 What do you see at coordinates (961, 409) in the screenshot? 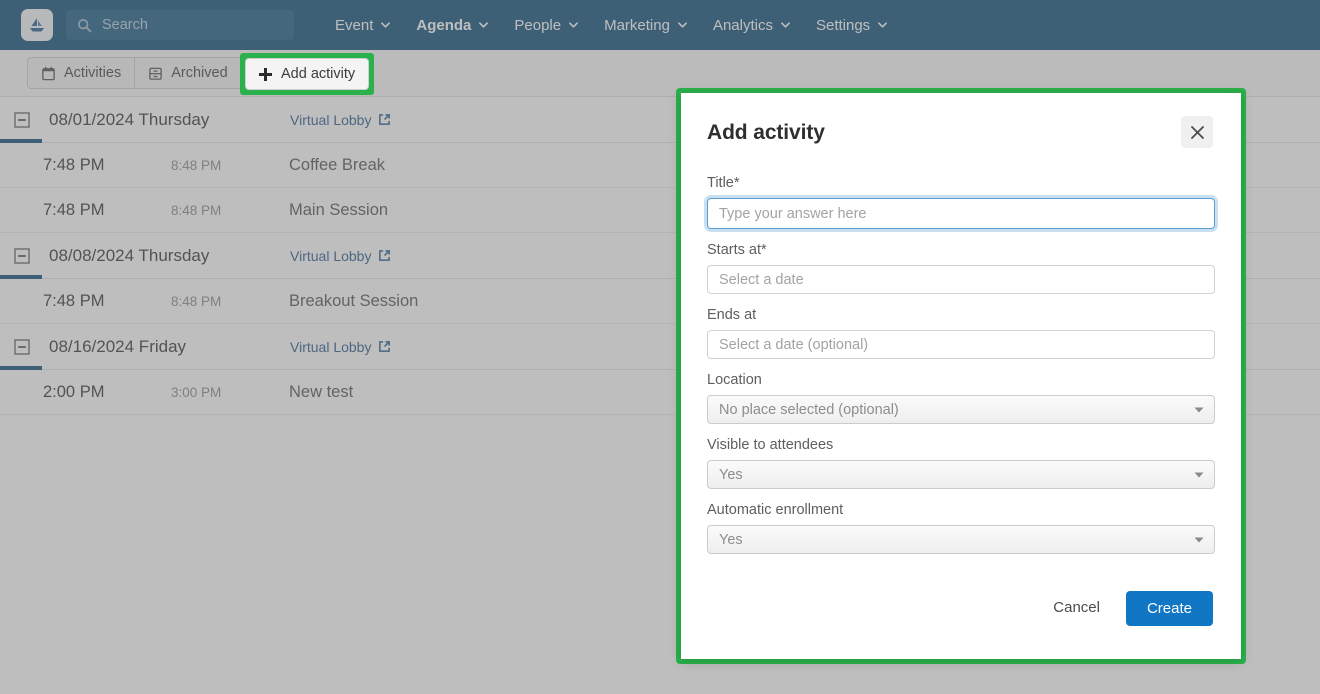
I see `location-select: No place selected (optional)` at bounding box center [961, 409].